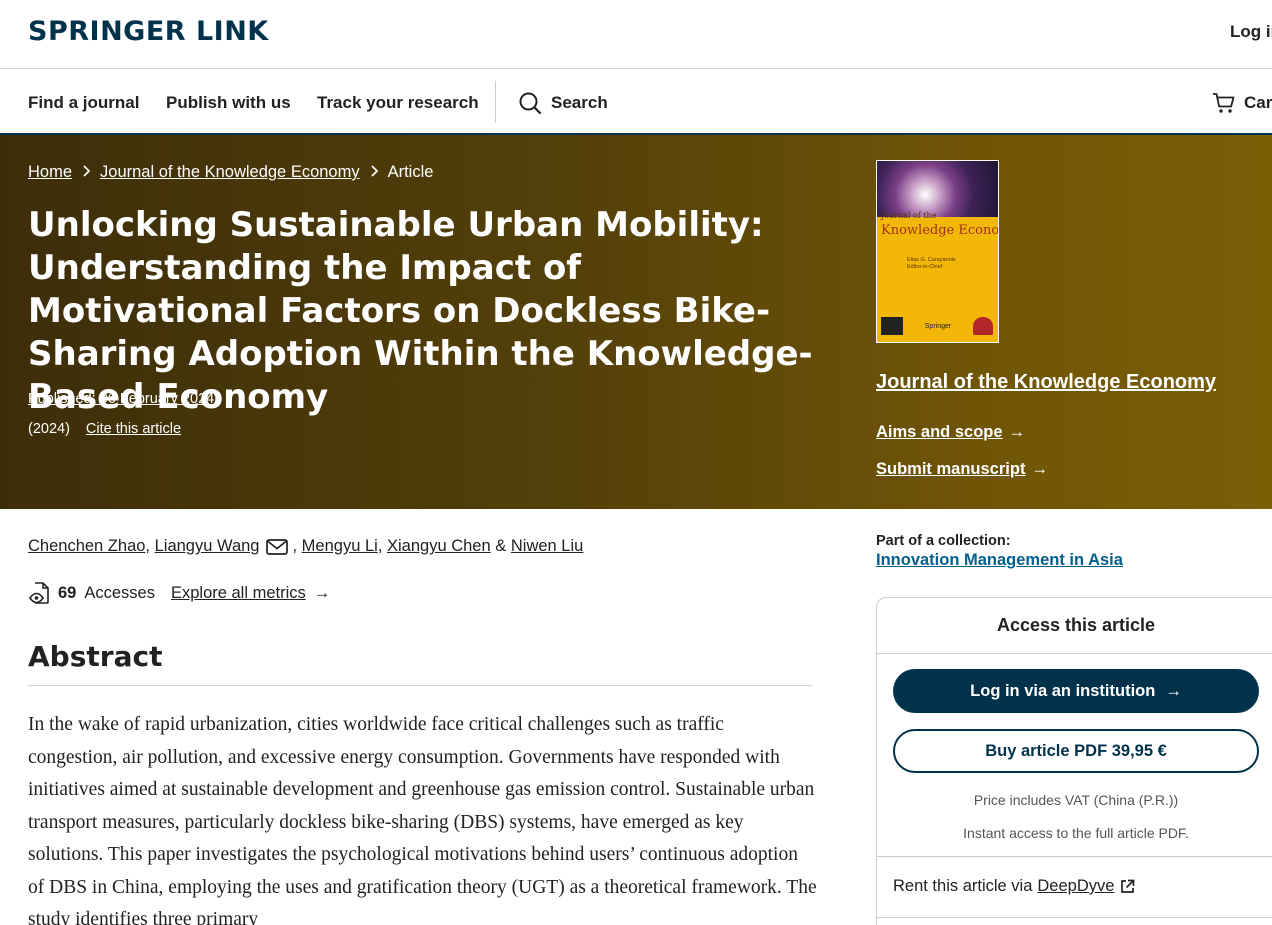 The width and height of the screenshot is (1272, 925). What do you see at coordinates (530, 103) in the screenshot?
I see `search-icon` at bounding box center [530, 103].